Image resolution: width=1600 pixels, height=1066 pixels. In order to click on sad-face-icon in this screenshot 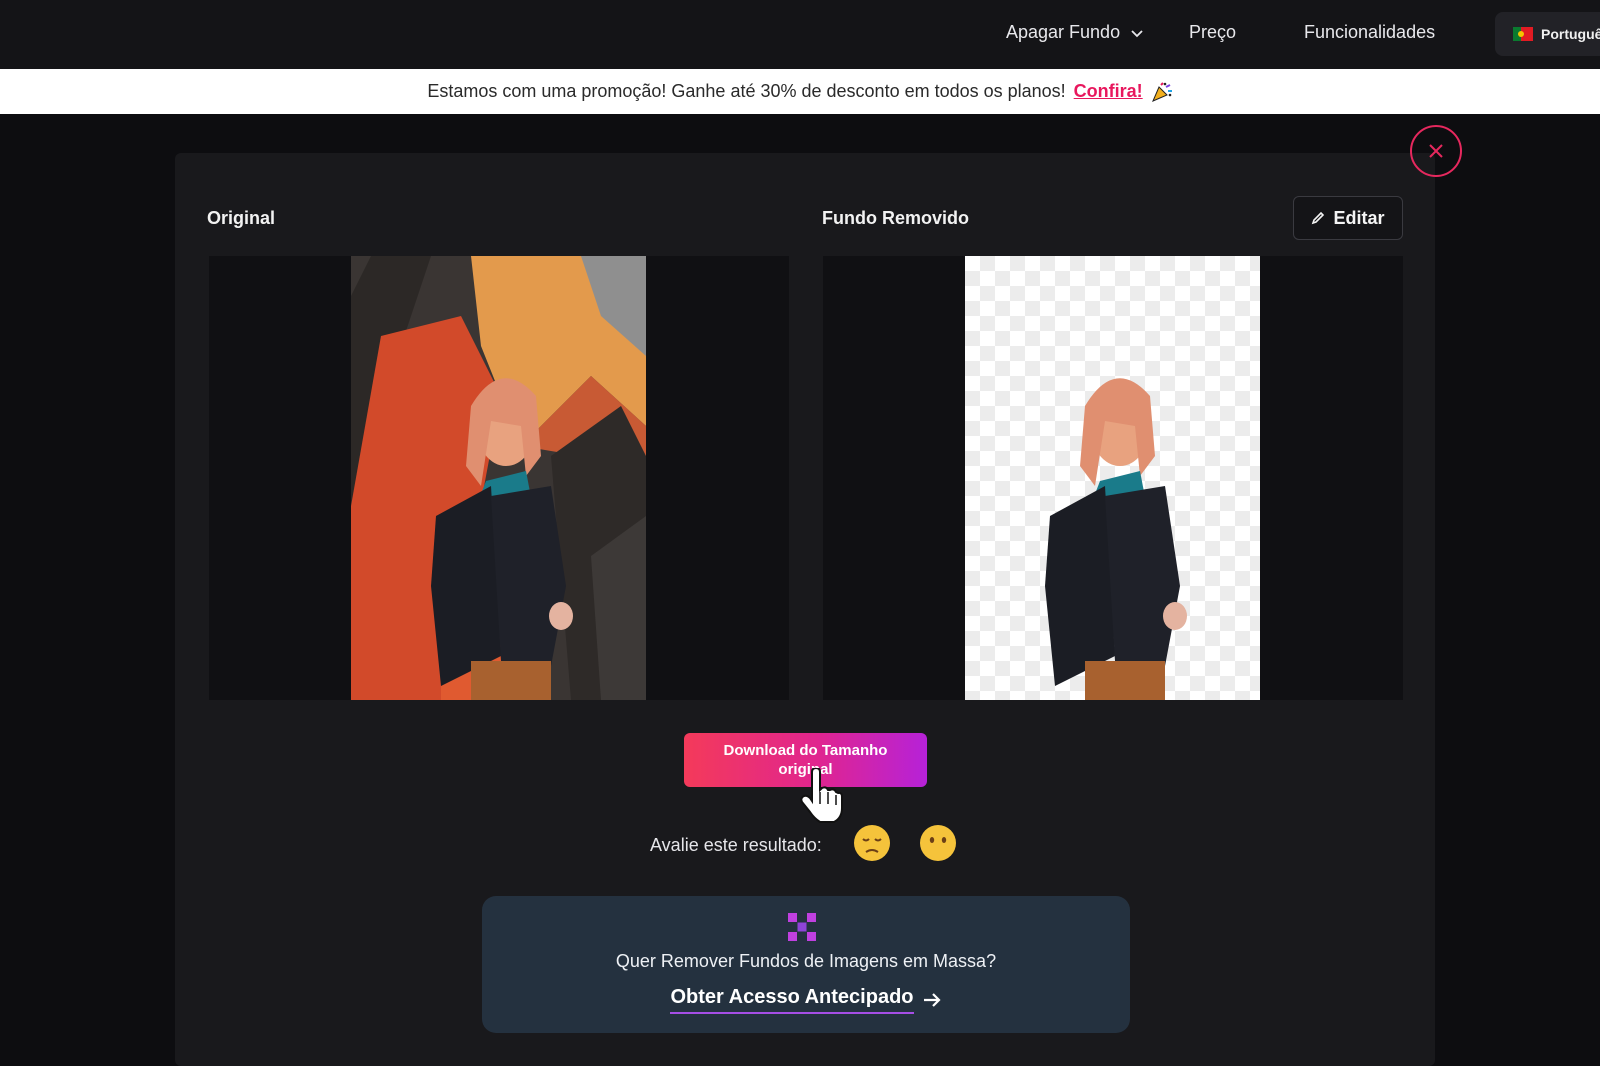, I will do `click(872, 843)`.